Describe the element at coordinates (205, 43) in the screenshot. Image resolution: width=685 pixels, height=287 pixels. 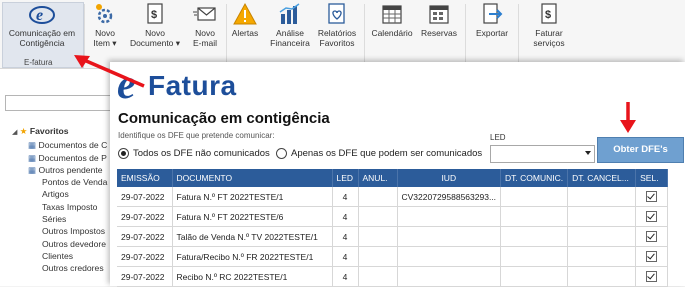
I see `novo-email-label-2: E-mail` at that location.